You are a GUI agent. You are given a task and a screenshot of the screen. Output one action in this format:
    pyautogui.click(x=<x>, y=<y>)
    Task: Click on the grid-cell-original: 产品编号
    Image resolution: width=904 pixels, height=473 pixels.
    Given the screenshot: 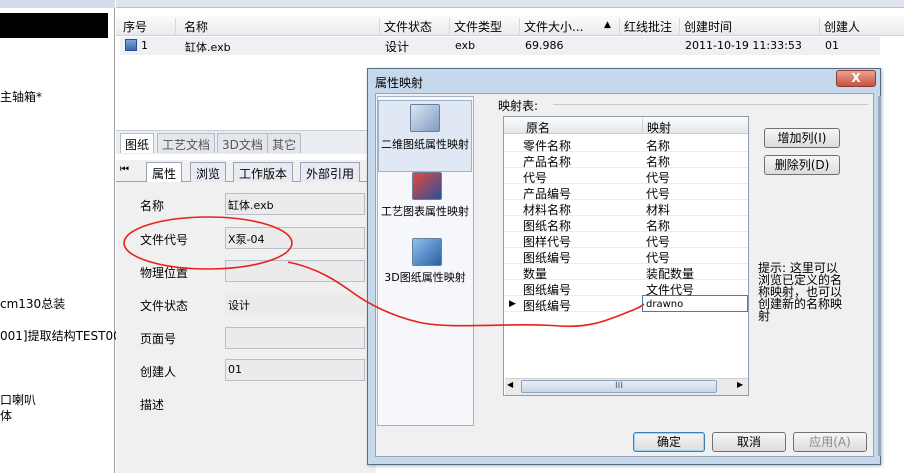 What is the action you would take?
    pyautogui.click(x=547, y=194)
    